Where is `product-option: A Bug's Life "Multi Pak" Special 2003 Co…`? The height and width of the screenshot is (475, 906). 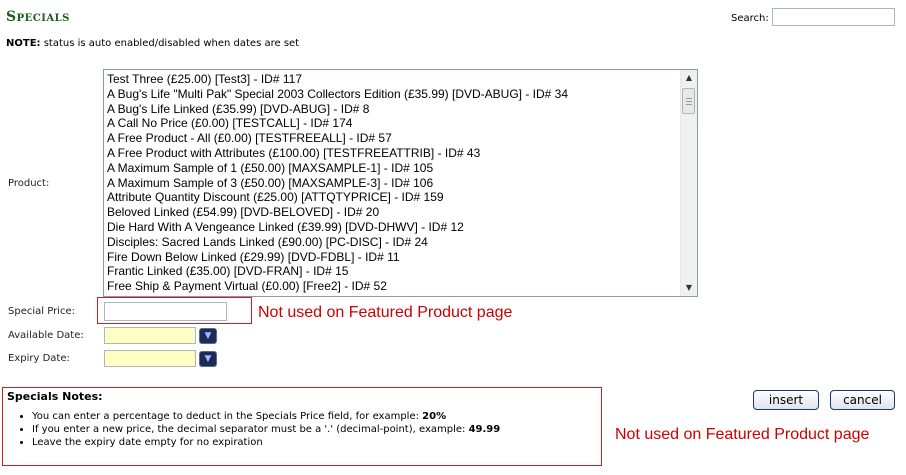
product-option: A Bug's Life "Multi Pak" Special 2003 Co… is located at coordinates (402, 94).